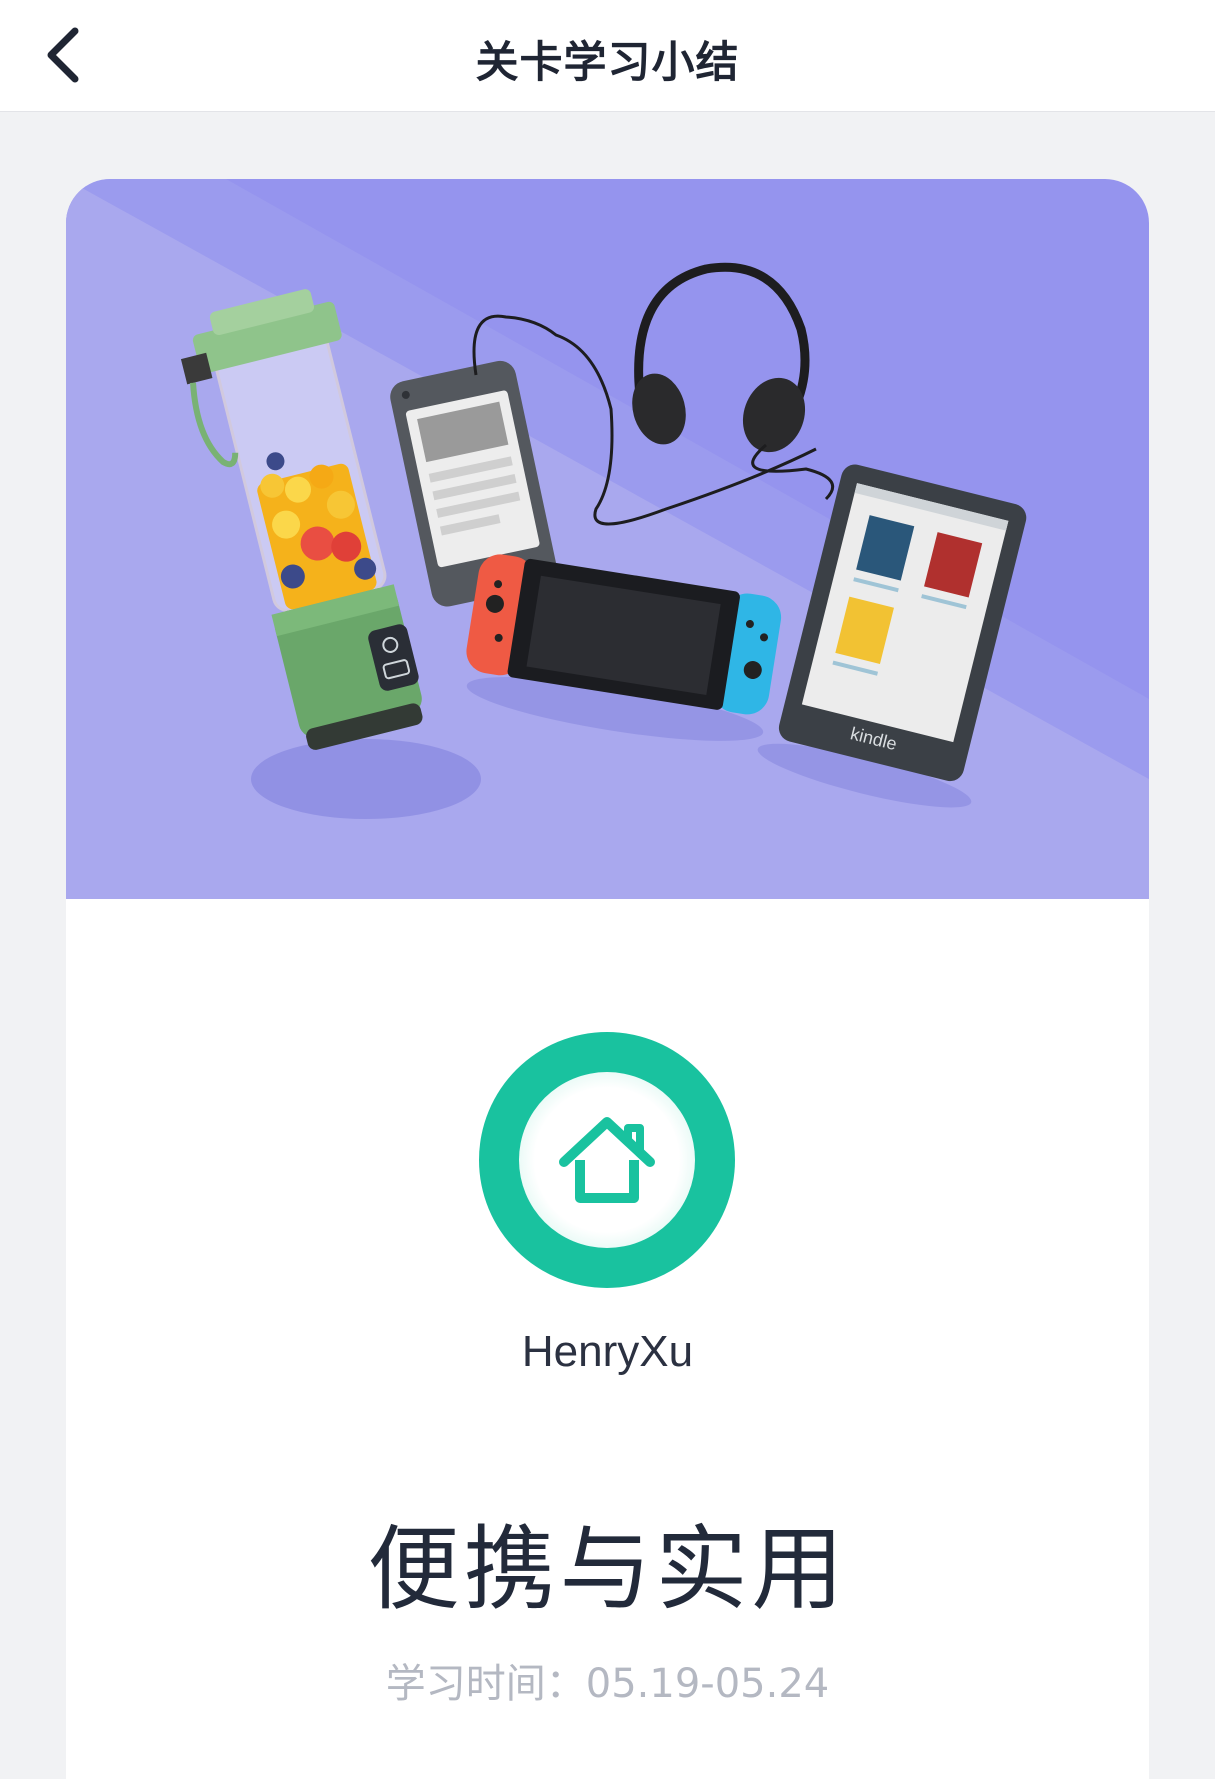  I want to click on page-title: 关卡学习小结, so click(607, 63).